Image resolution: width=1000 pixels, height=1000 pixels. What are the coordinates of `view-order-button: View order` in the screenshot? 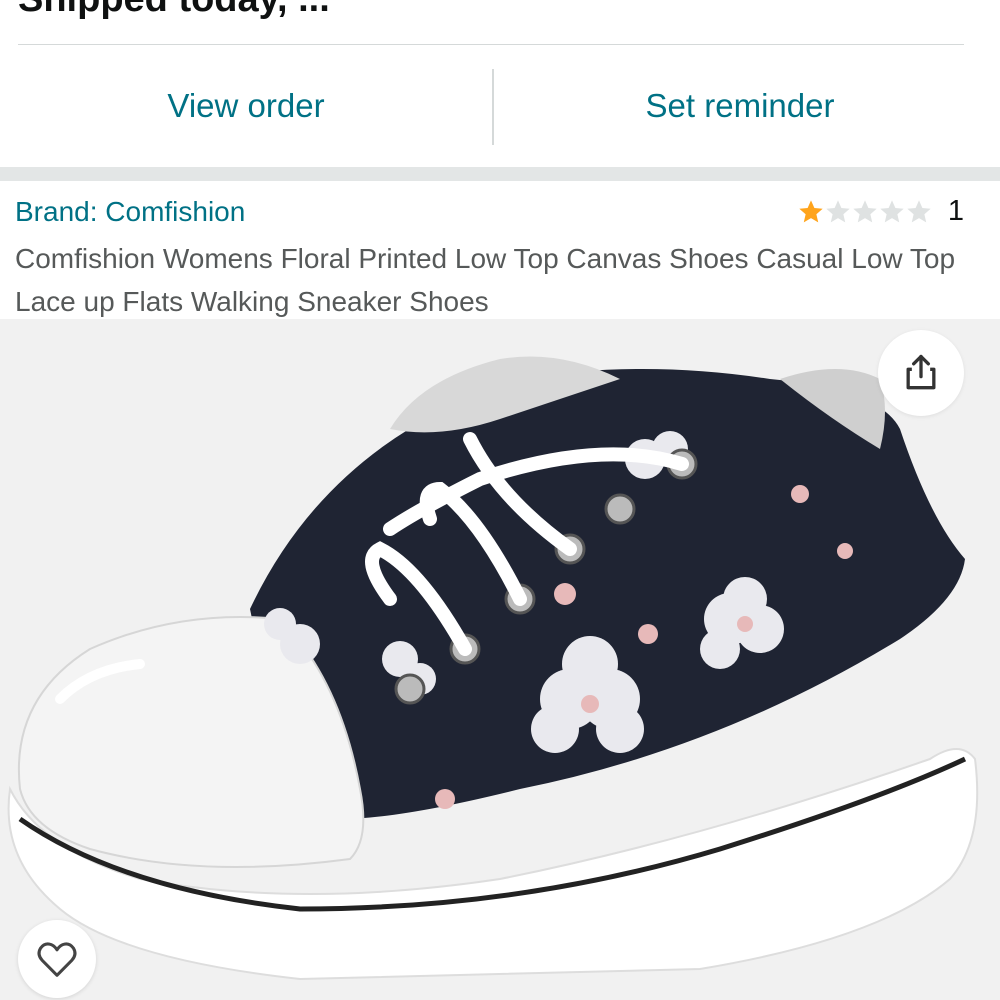 It's located at (246, 106).